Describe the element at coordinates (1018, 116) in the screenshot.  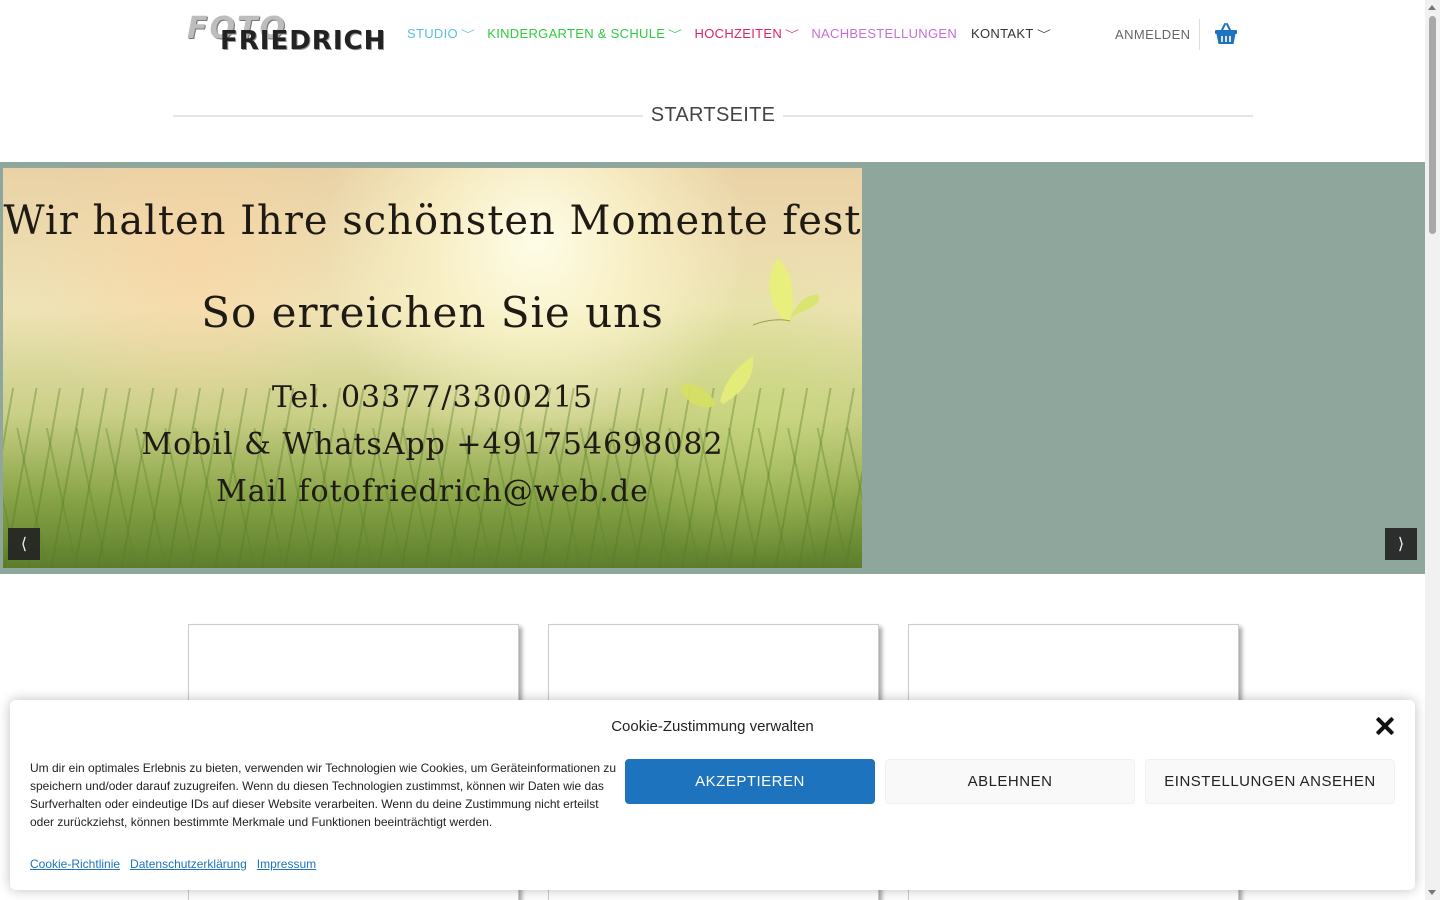
I see `title-divider-right` at that location.